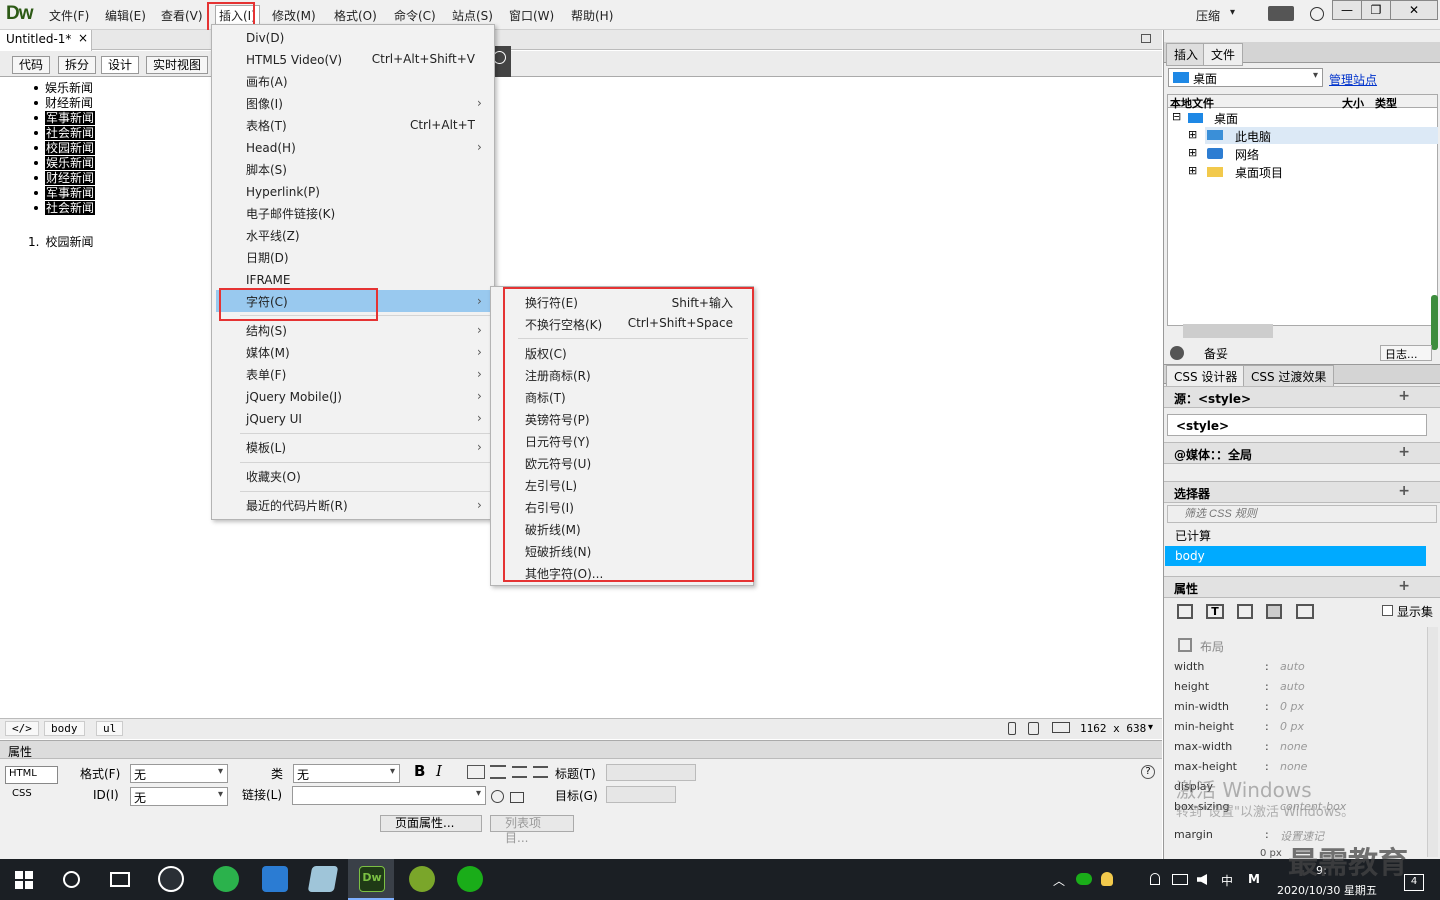 This screenshot has width=1440, height=900. What do you see at coordinates (1414, 10) in the screenshot?
I see `close-button: ✕` at bounding box center [1414, 10].